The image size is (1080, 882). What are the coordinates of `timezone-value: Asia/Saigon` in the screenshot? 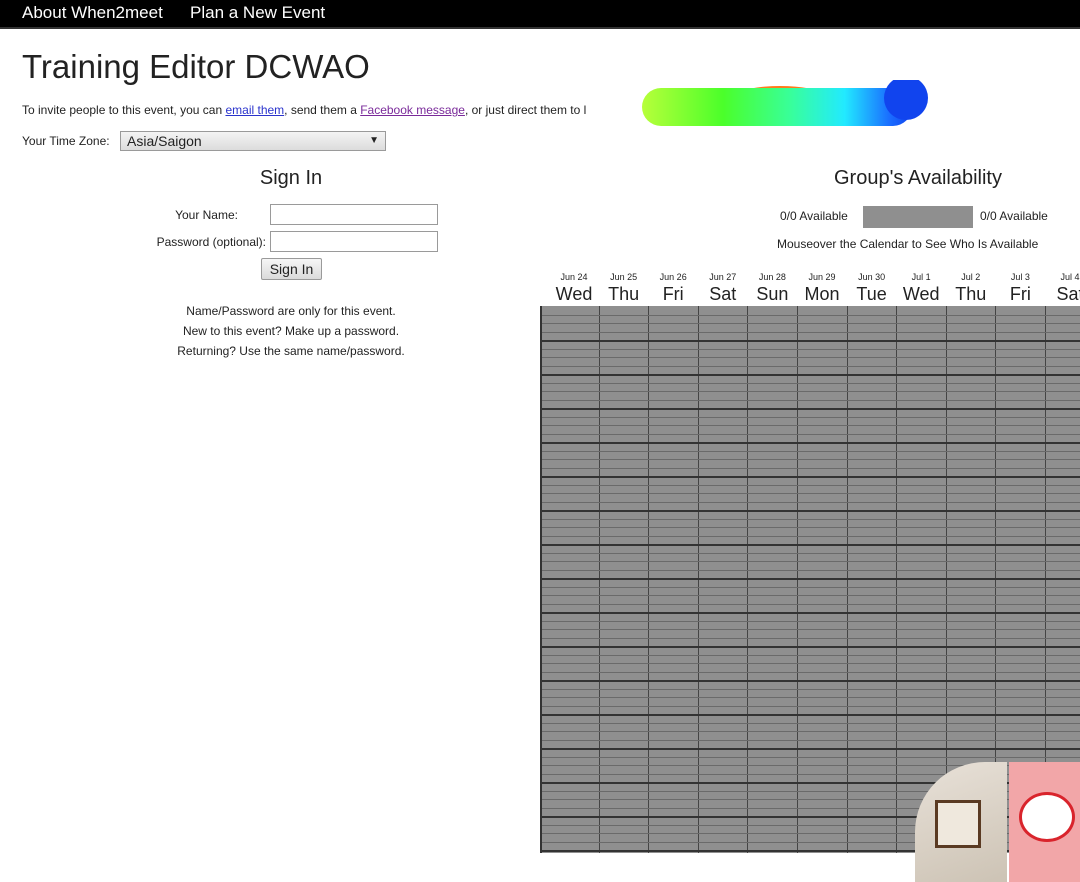 It's located at (164, 141).